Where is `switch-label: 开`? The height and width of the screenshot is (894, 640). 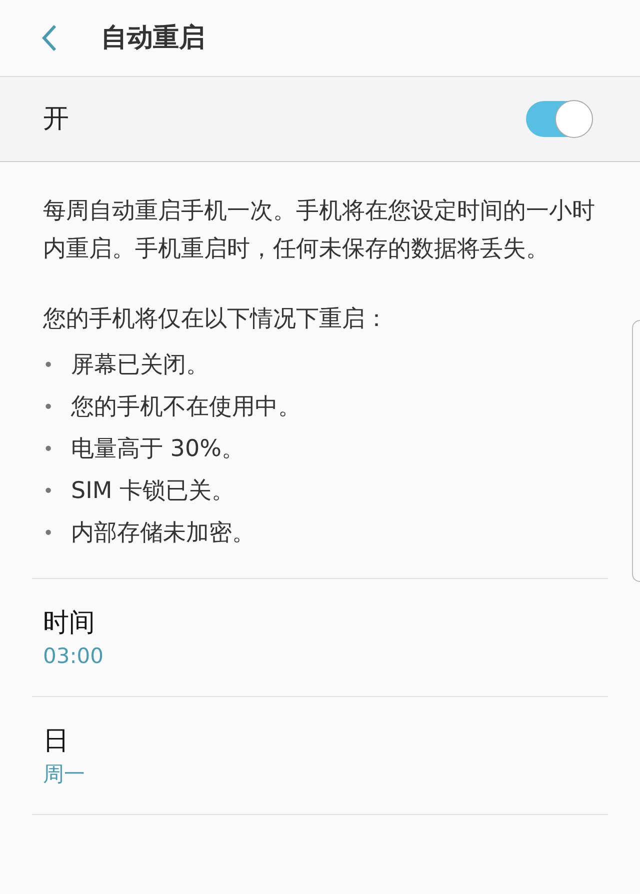
switch-label: 开 is located at coordinates (56, 119).